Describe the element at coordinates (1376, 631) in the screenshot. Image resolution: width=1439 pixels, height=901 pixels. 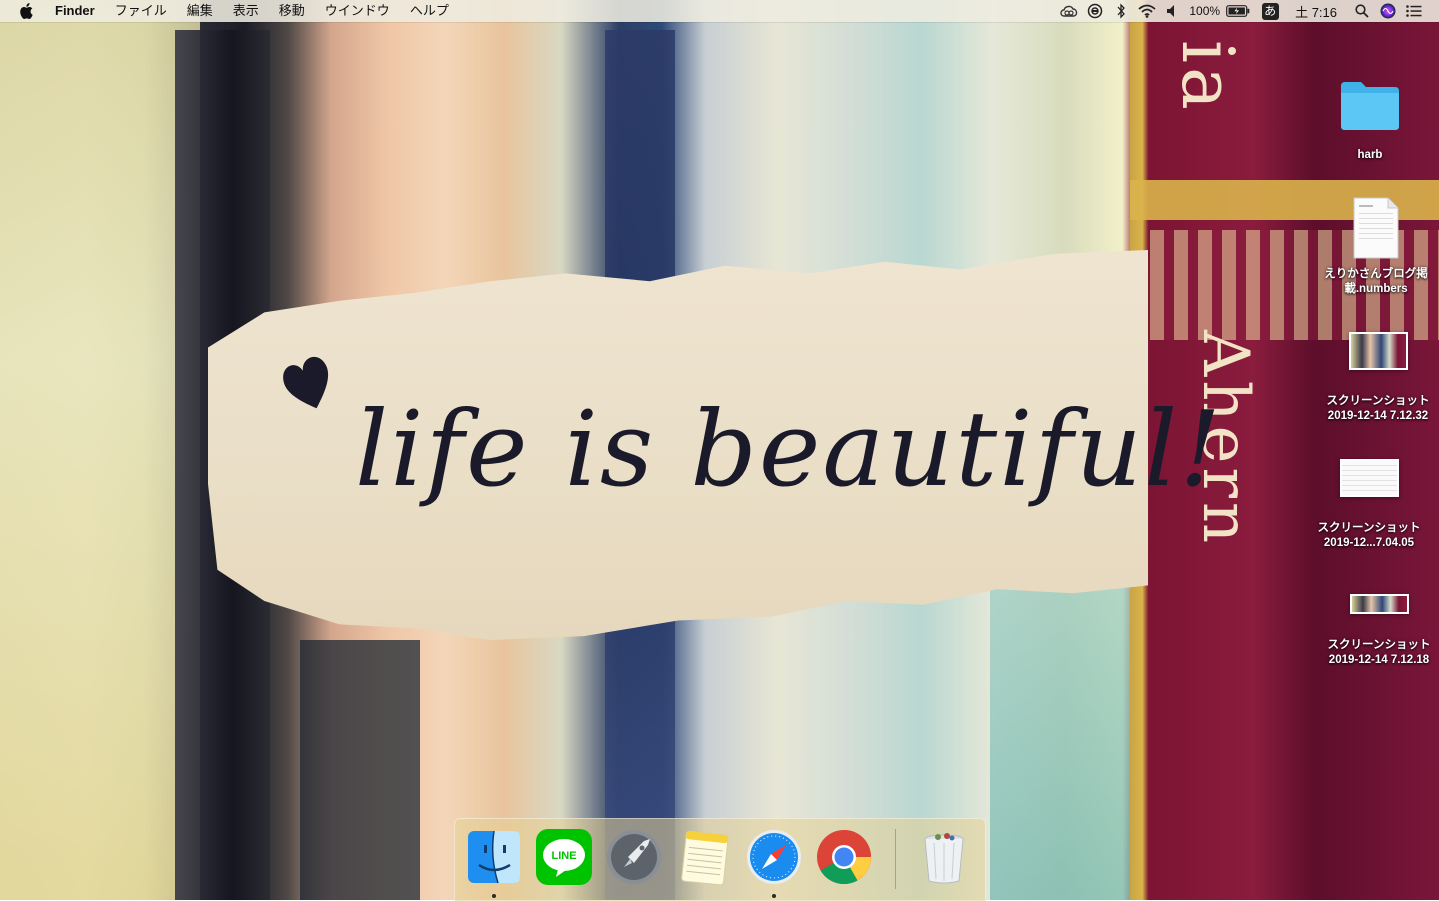
I see `desktop-item-screenshot-3: スクリーンショット 2019-12-14 7.12.18` at that location.